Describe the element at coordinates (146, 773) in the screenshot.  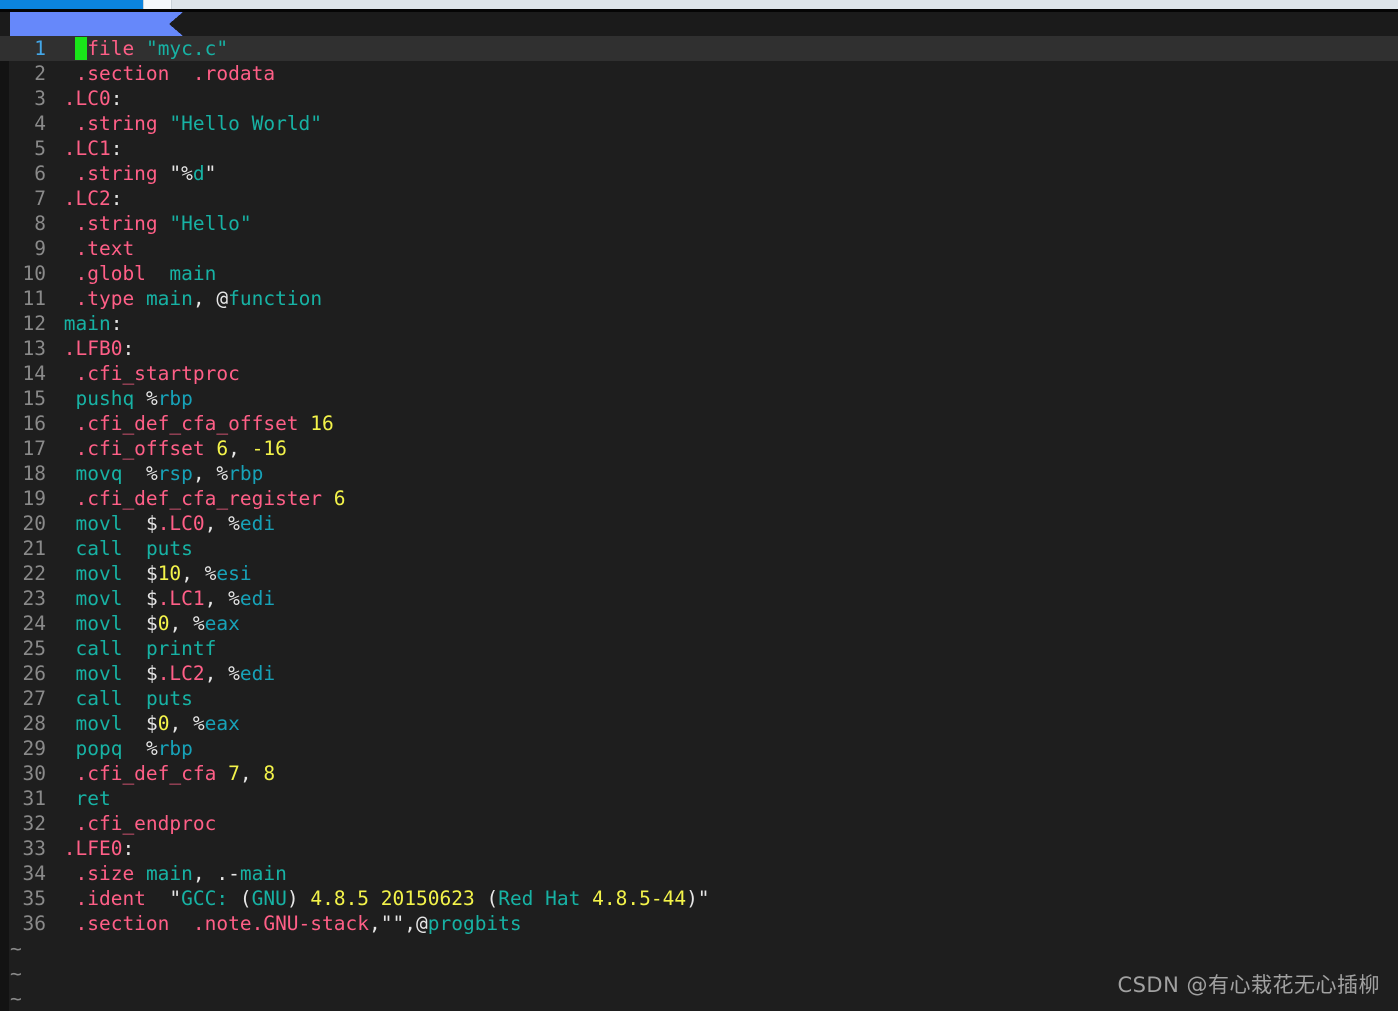
I see `token-dir: .cfi_def_cfa` at that location.